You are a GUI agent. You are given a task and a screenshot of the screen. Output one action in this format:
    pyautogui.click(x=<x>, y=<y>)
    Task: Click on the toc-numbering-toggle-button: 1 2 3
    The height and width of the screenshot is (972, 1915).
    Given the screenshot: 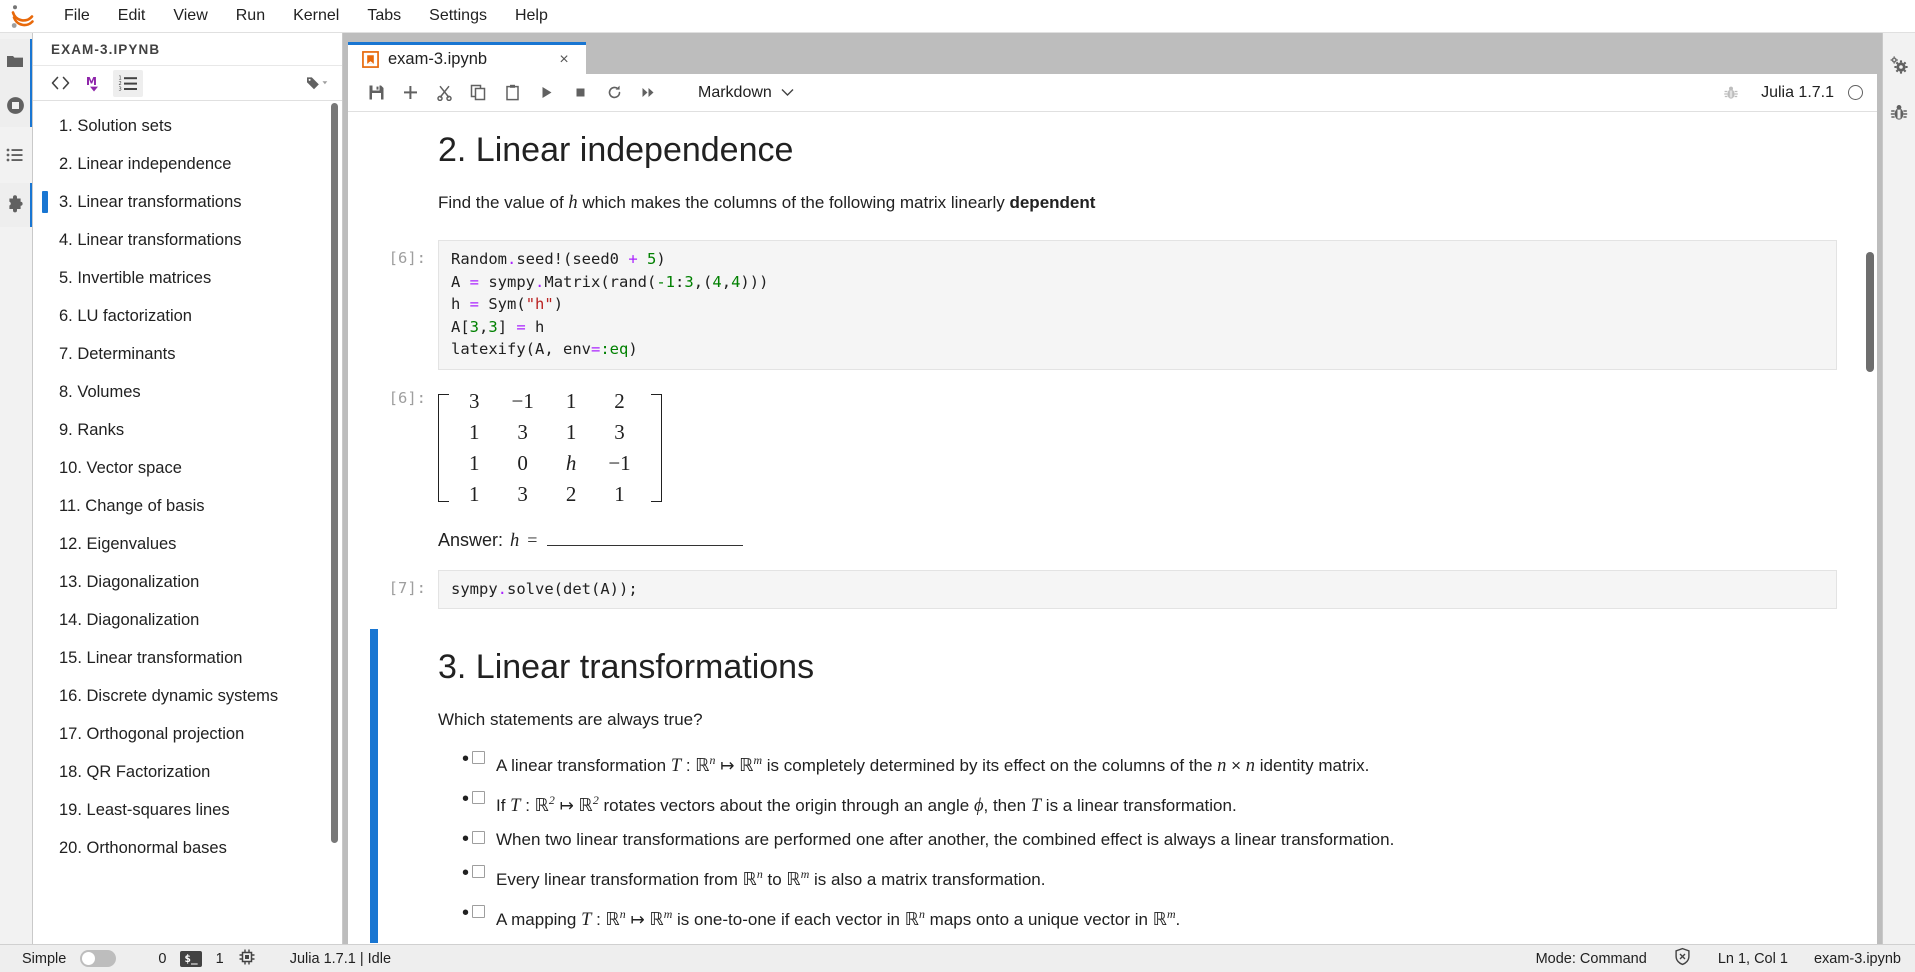 What is the action you would take?
    pyautogui.click(x=128, y=83)
    